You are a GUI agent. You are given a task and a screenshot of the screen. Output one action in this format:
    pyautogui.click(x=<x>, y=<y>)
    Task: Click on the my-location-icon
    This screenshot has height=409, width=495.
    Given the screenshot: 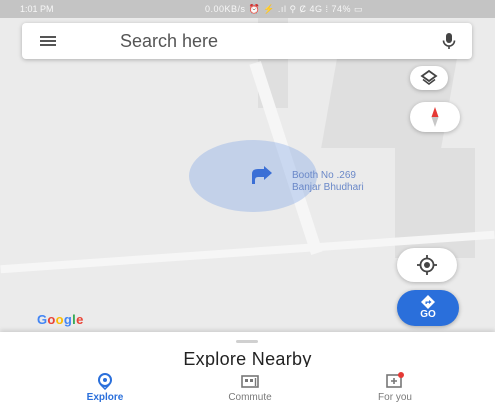 What is the action you would take?
    pyautogui.click(x=427, y=265)
    